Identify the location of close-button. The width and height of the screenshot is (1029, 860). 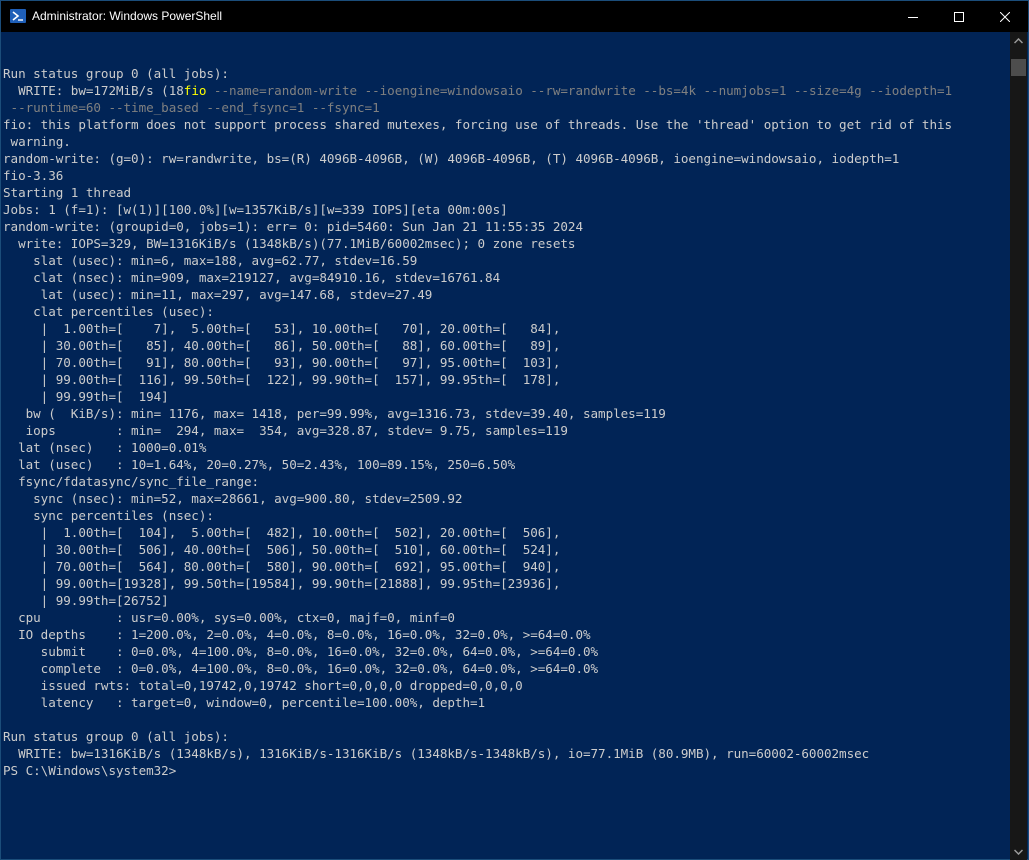
(1005, 16).